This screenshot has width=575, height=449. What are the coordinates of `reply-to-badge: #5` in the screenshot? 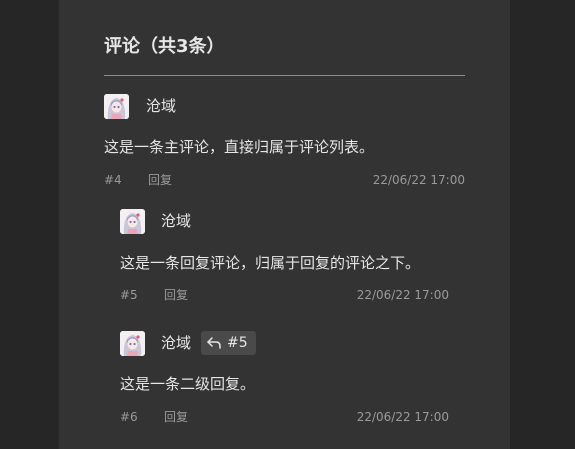 It's located at (228, 343).